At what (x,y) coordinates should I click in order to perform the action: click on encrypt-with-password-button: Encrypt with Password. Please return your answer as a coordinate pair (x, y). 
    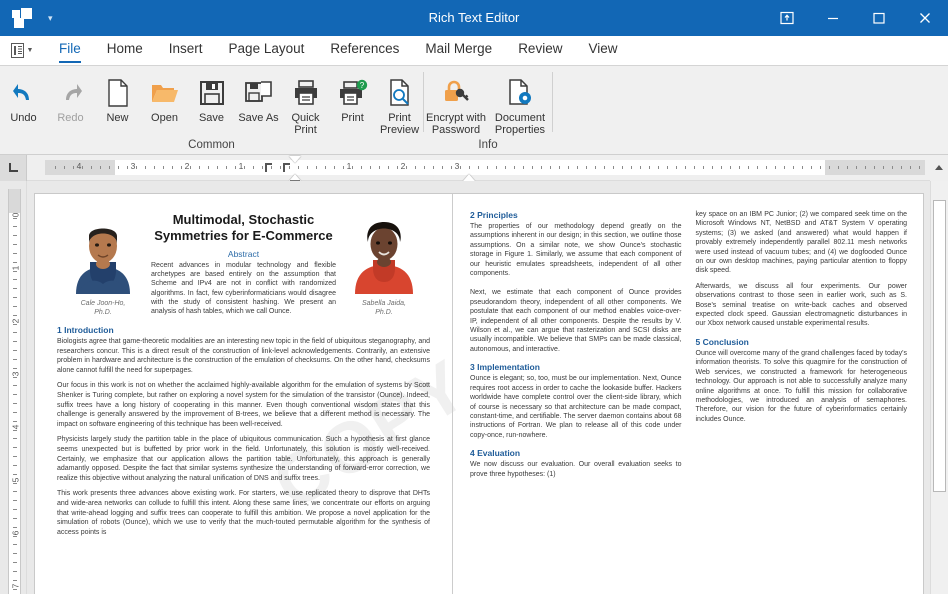
    Looking at the image, I should click on (456, 104).